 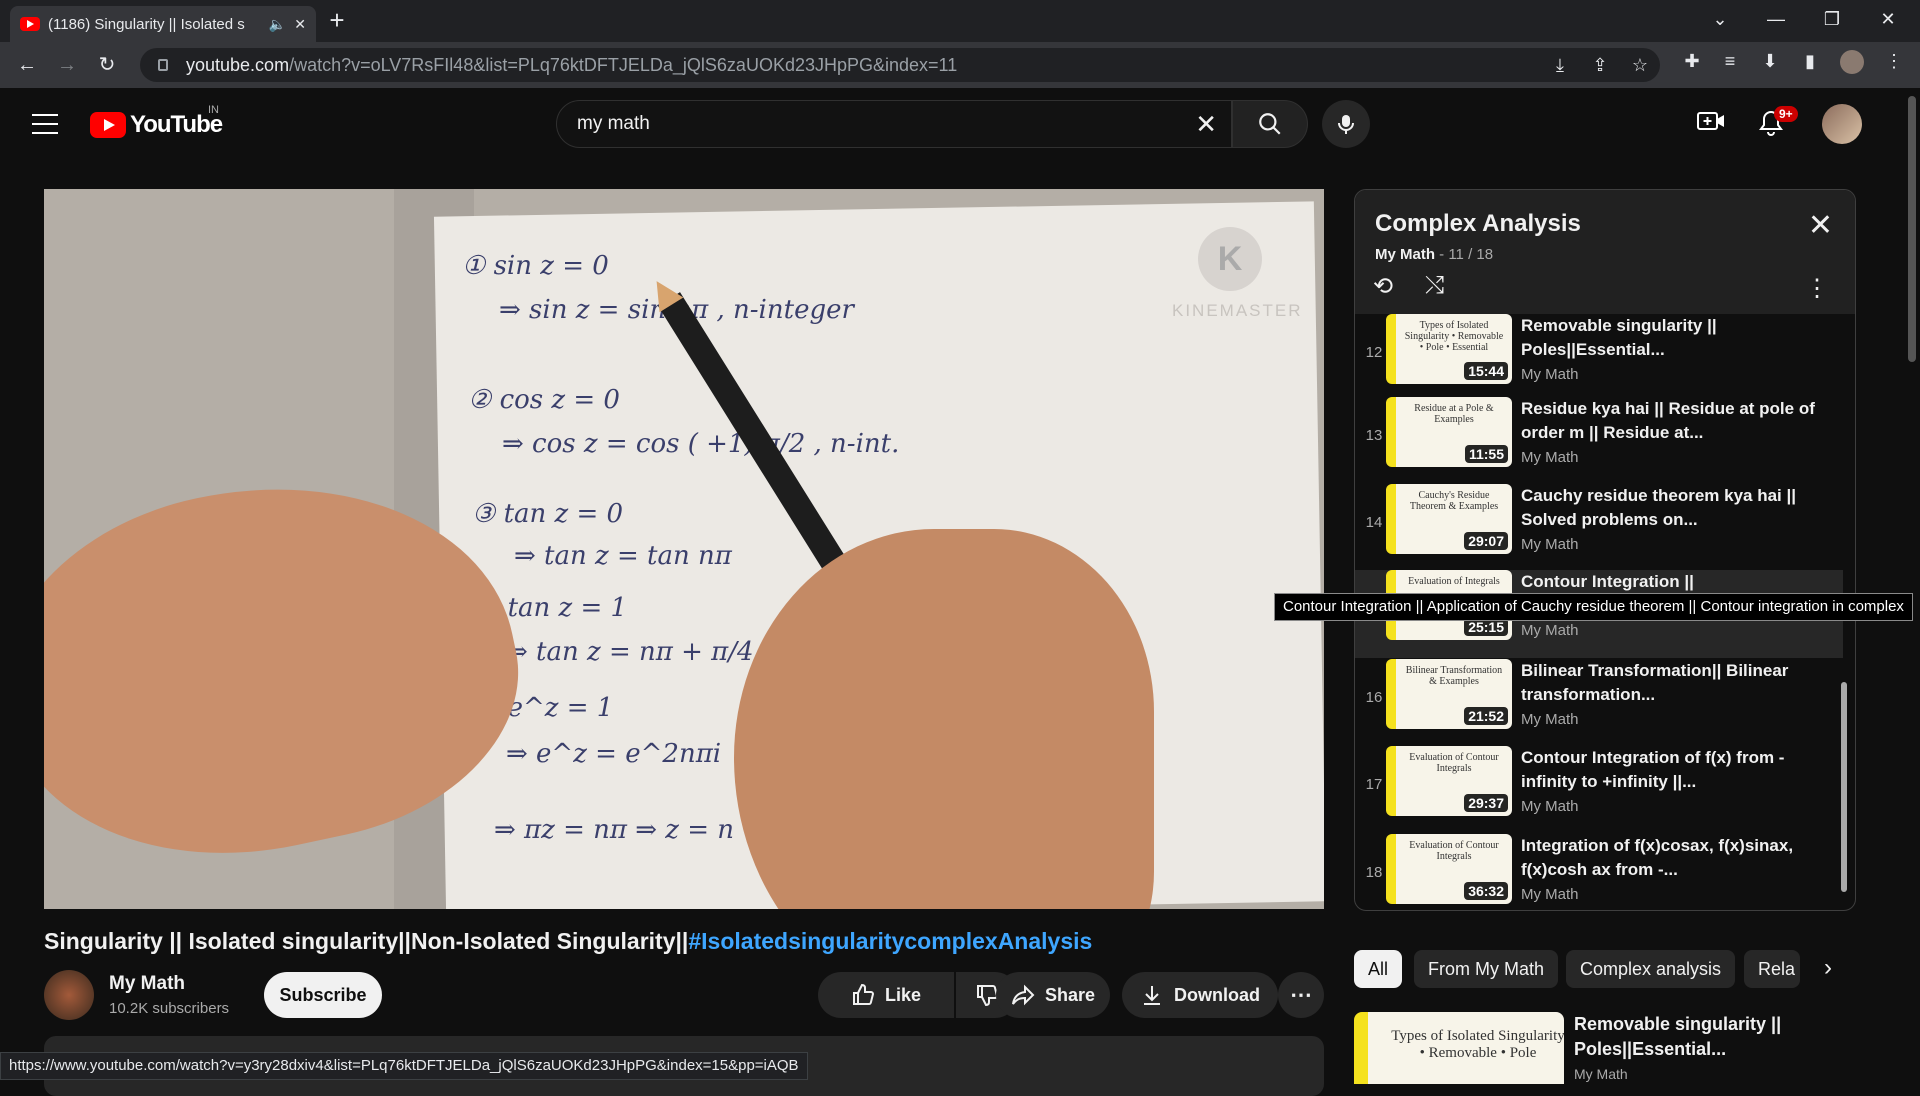 What do you see at coordinates (1844, 787) in the screenshot?
I see `playlist-scrollbar` at bounding box center [1844, 787].